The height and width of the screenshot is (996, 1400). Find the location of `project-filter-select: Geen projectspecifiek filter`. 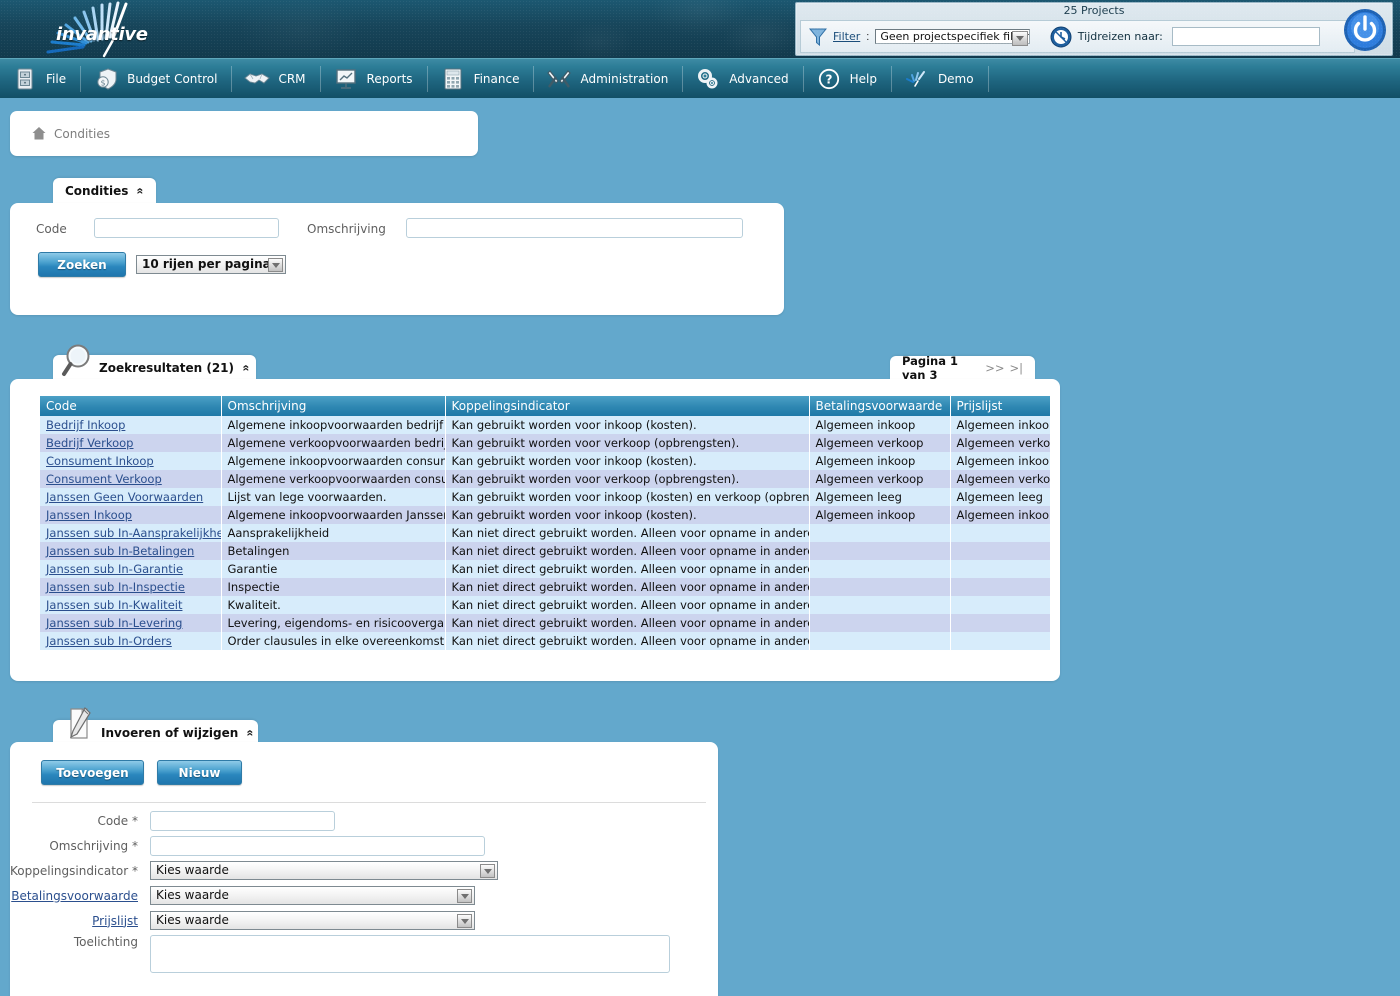

project-filter-select: Geen projectspecifiek filter is located at coordinates (952, 37).